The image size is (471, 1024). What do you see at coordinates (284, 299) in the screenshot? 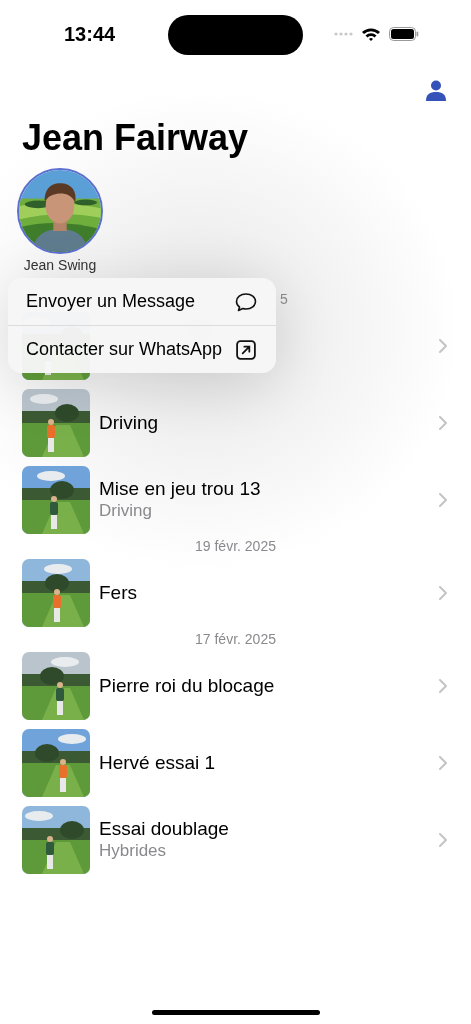
I see `date-header: 5` at bounding box center [284, 299].